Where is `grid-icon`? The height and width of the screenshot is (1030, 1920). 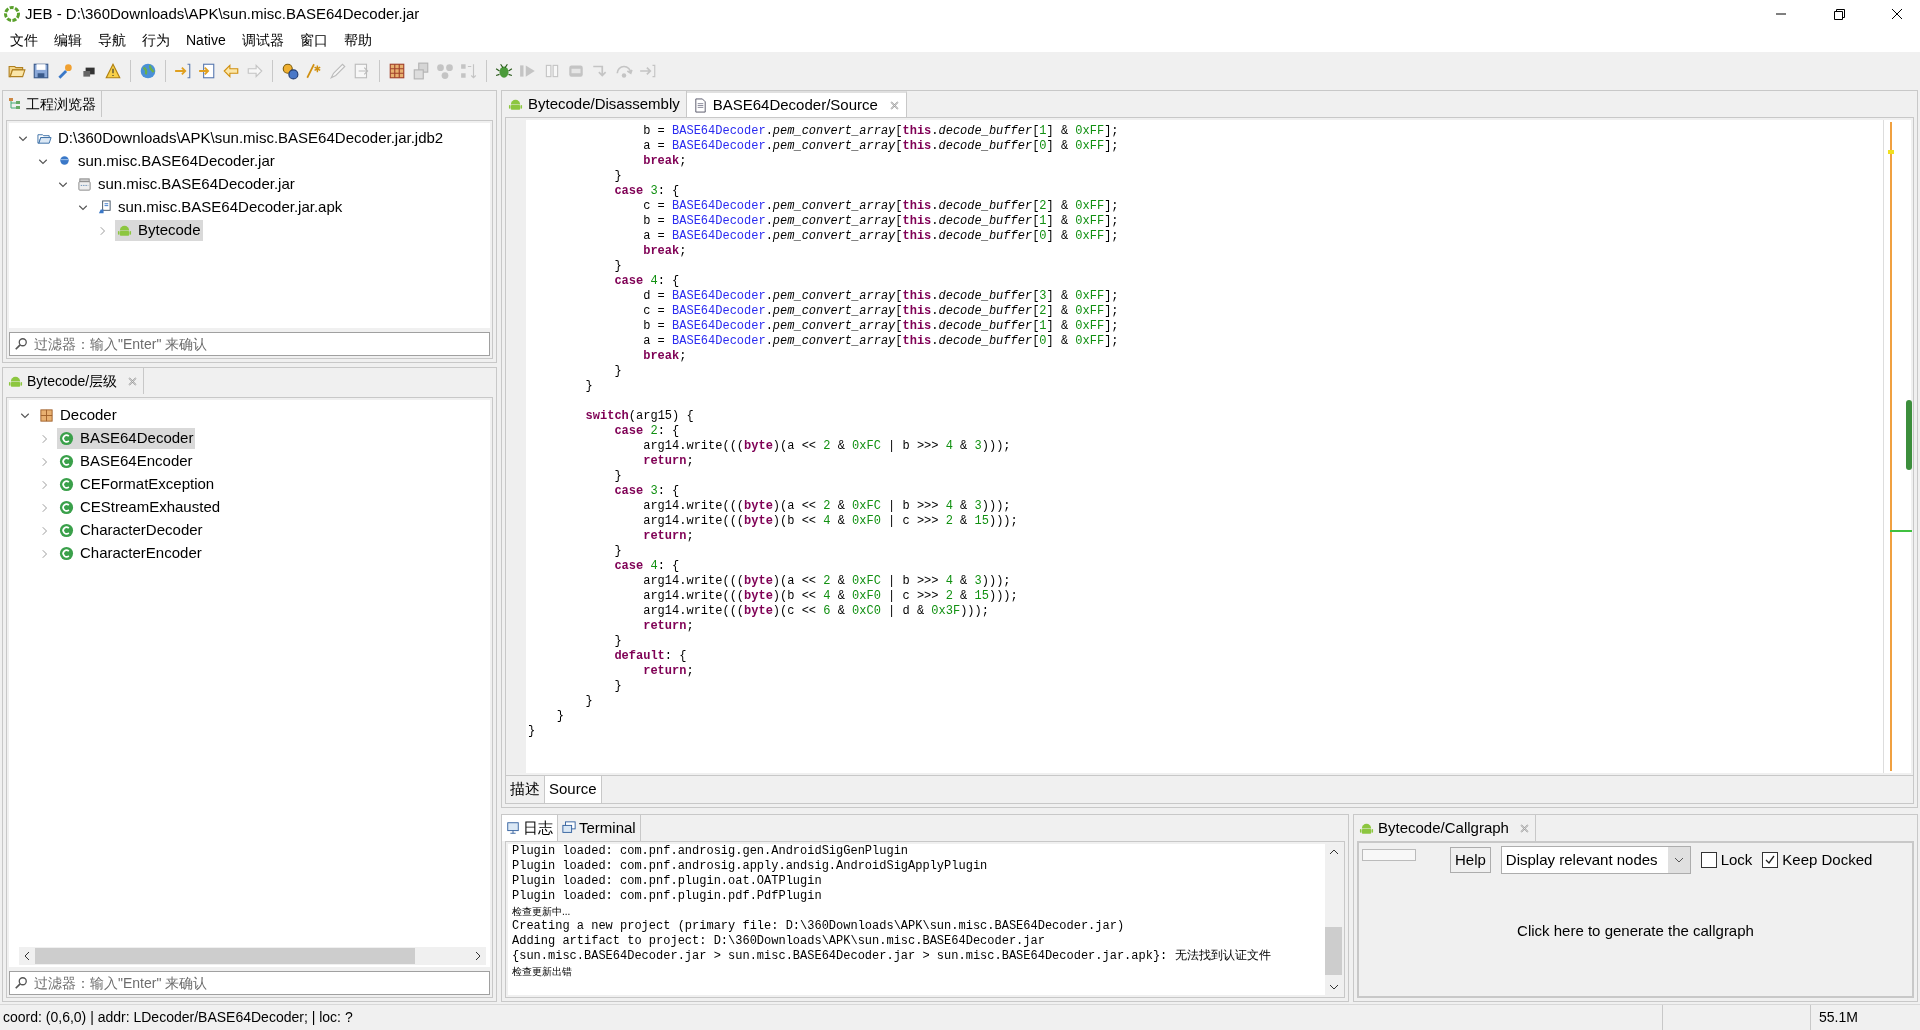 grid-icon is located at coordinates (397, 71).